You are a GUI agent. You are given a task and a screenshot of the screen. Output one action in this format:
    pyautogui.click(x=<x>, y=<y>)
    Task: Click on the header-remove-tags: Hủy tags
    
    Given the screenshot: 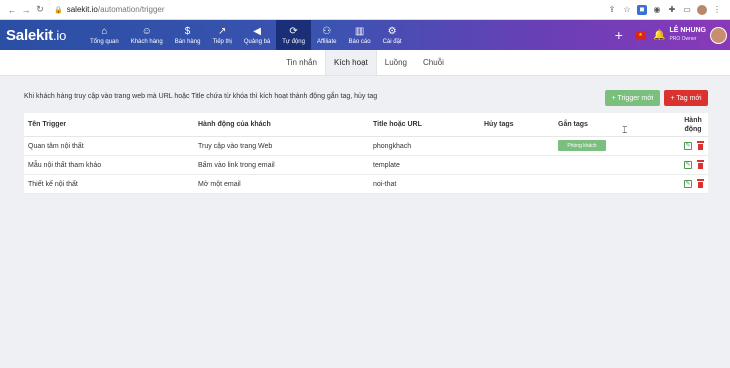 What is the action you would take?
    pyautogui.click(x=499, y=124)
    